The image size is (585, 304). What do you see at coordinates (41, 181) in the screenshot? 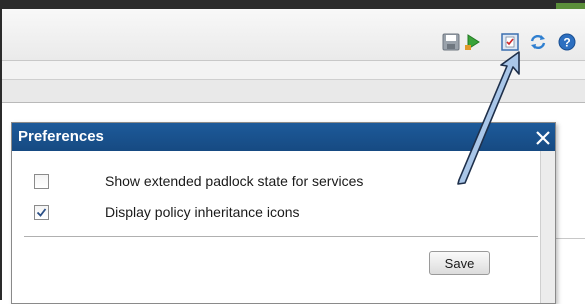
I see `padlock-state-checkbox` at bounding box center [41, 181].